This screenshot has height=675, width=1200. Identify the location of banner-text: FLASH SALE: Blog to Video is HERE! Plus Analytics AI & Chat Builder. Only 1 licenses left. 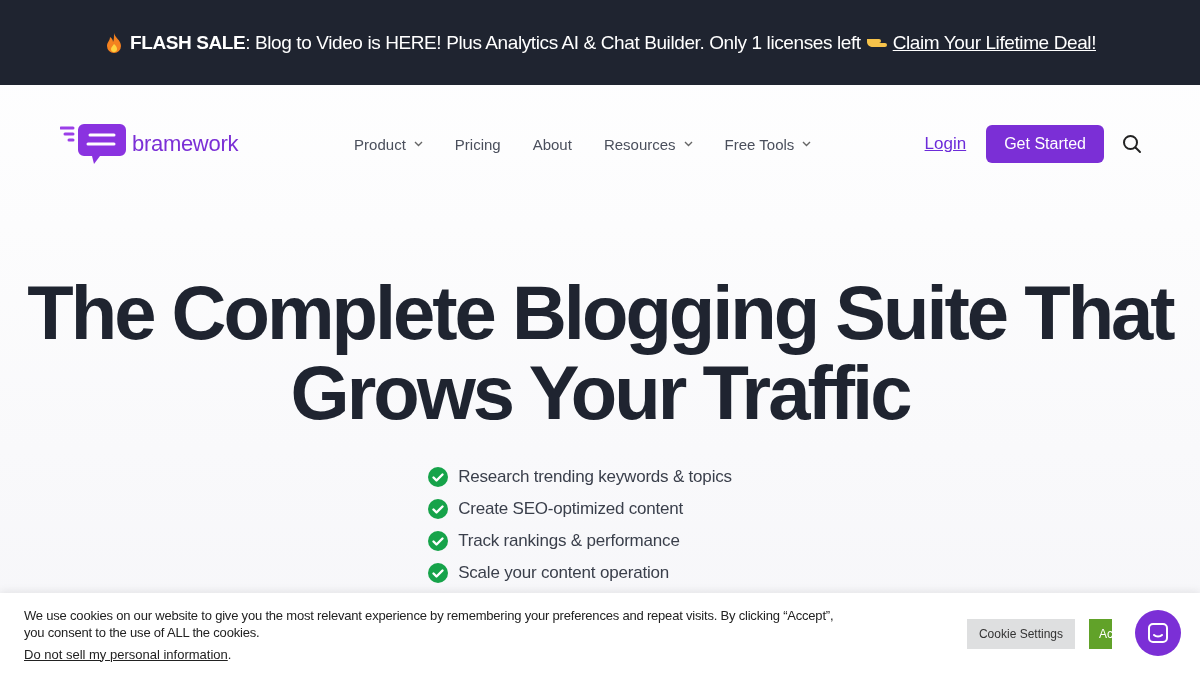
(495, 42).